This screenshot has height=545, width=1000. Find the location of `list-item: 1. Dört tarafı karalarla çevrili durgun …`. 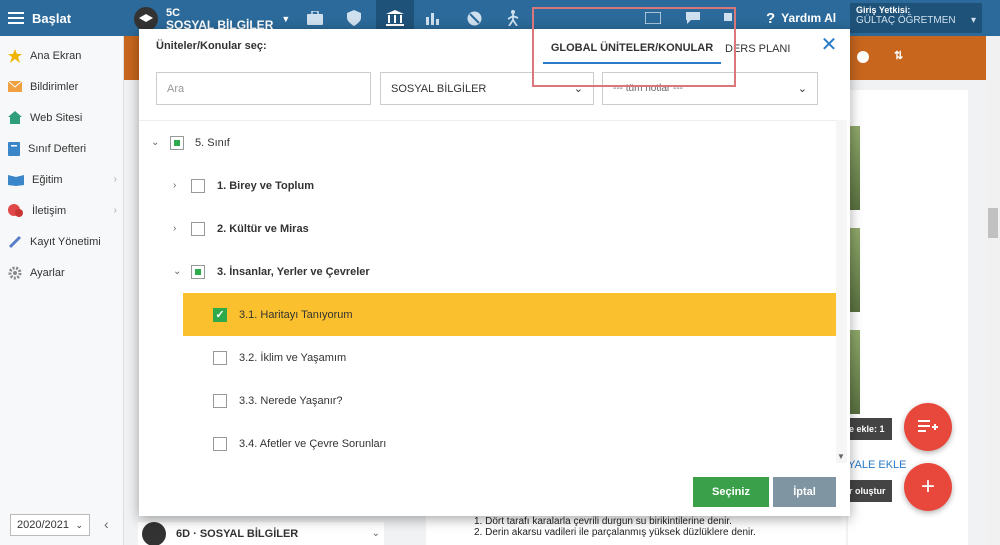

list-item: 1. Dört tarafı karalarla çevrili durgun … is located at coordinates (603, 521).